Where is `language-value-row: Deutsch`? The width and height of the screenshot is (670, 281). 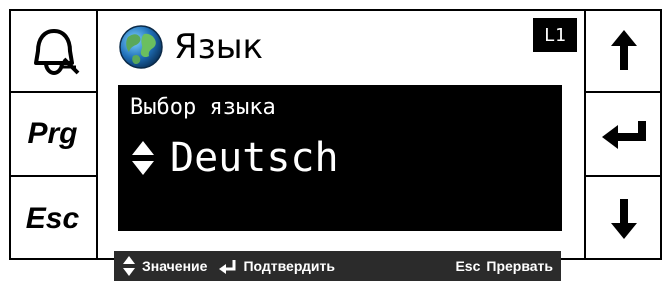 language-value-row: Deutsch is located at coordinates (234, 158).